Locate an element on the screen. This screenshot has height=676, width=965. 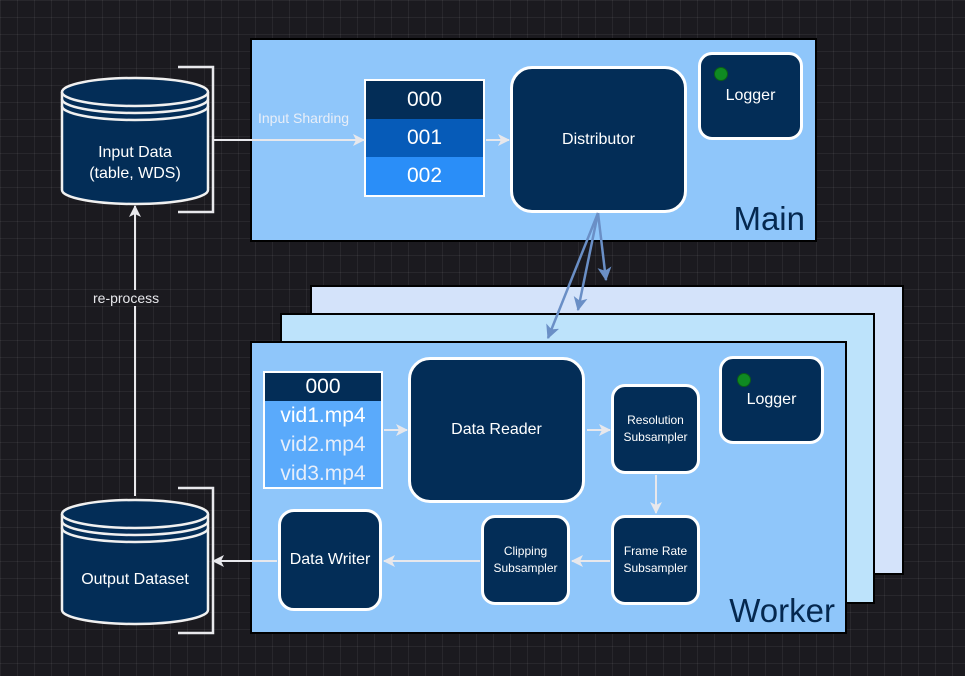
input-data-label-line1: Input Data is located at coordinates (135, 152).